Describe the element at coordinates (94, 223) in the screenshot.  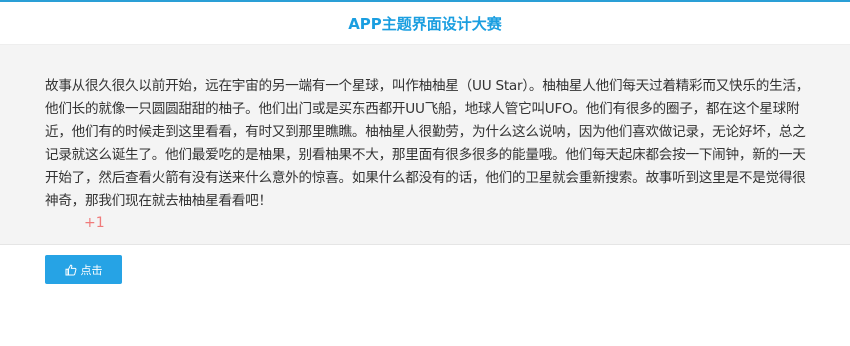
I see `plus-one-indicator: +1` at that location.